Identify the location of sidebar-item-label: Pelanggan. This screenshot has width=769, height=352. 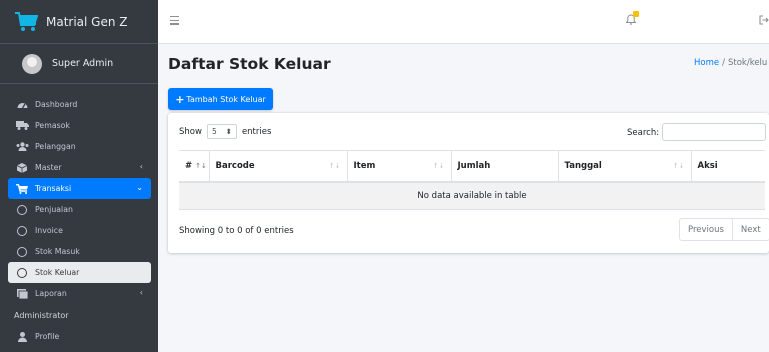
(55, 146).